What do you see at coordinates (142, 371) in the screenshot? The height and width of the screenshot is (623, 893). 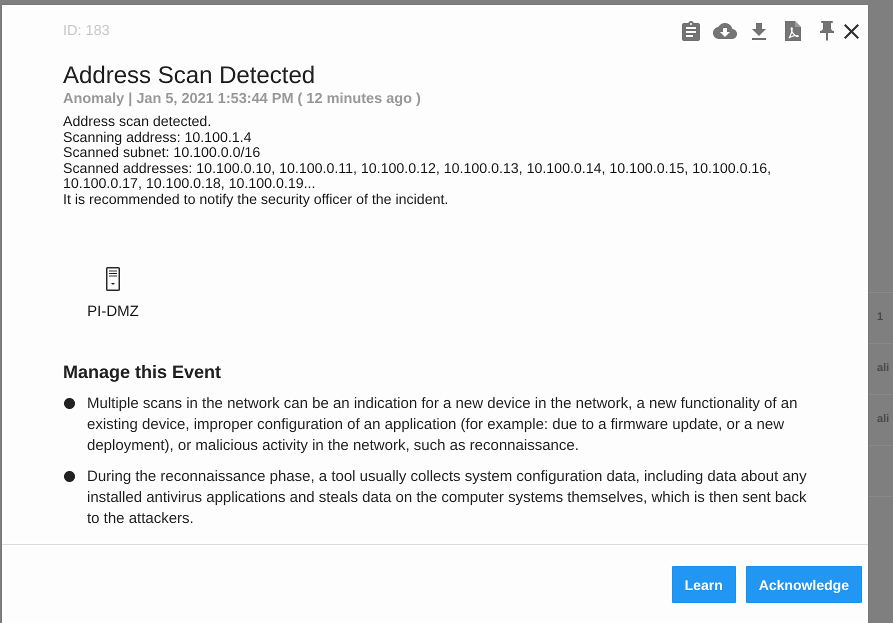 I see `section-heading: Manage this Event` at bounding box center [142, 371].